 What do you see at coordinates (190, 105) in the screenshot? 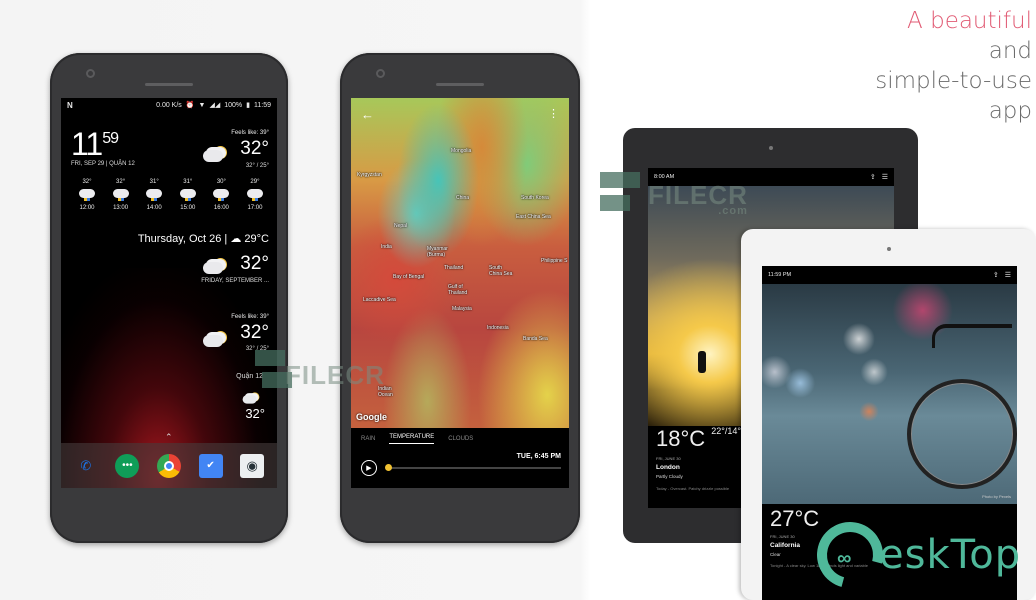
I see `alarm-icon: ⏰` at bounding box center [190, 105].